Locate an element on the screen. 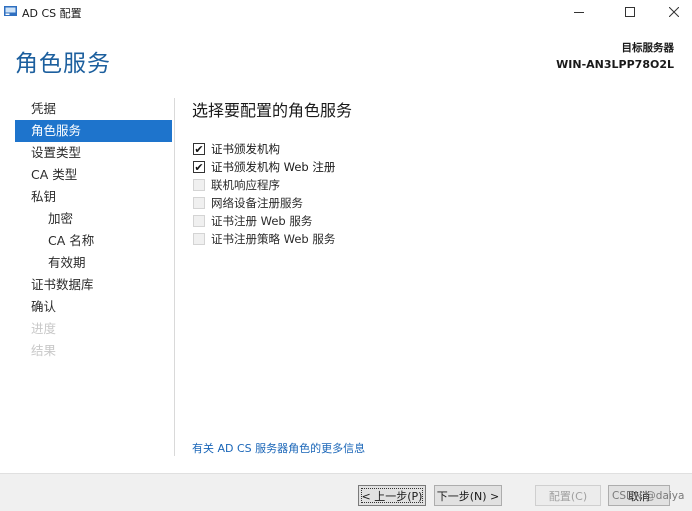 The width and height of the screenshot is (692, 511). role-option-enrollment-policy-web-service: 证书注册策略 Web 服务 is located at coordinates (264, 239).